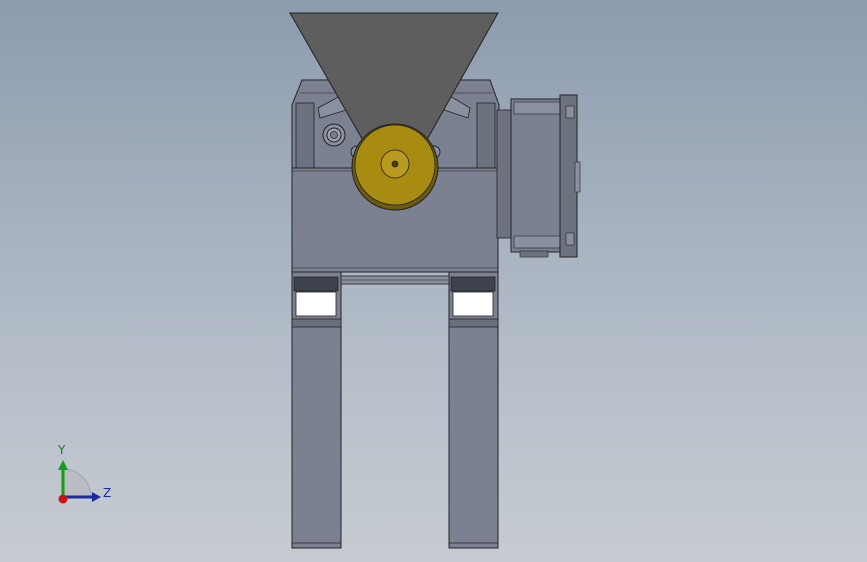  I want to click on gear-pulley, so click(395, 167).